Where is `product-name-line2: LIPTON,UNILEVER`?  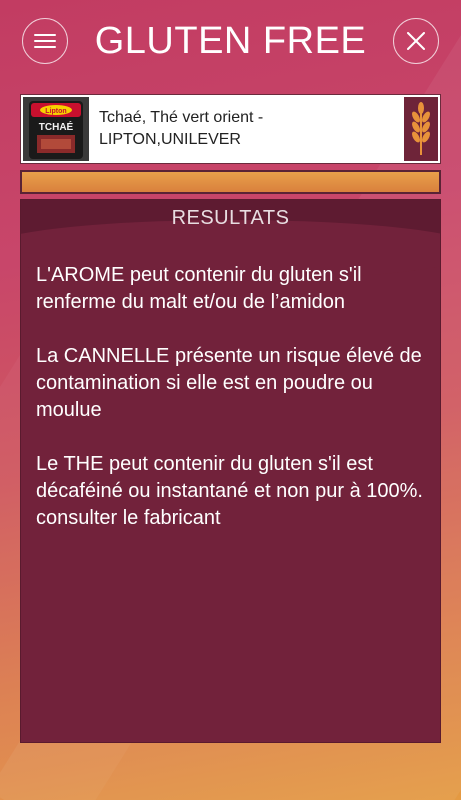 product-name-line2: LIPTON,UNILEVER is located at coordinates (170, 139).